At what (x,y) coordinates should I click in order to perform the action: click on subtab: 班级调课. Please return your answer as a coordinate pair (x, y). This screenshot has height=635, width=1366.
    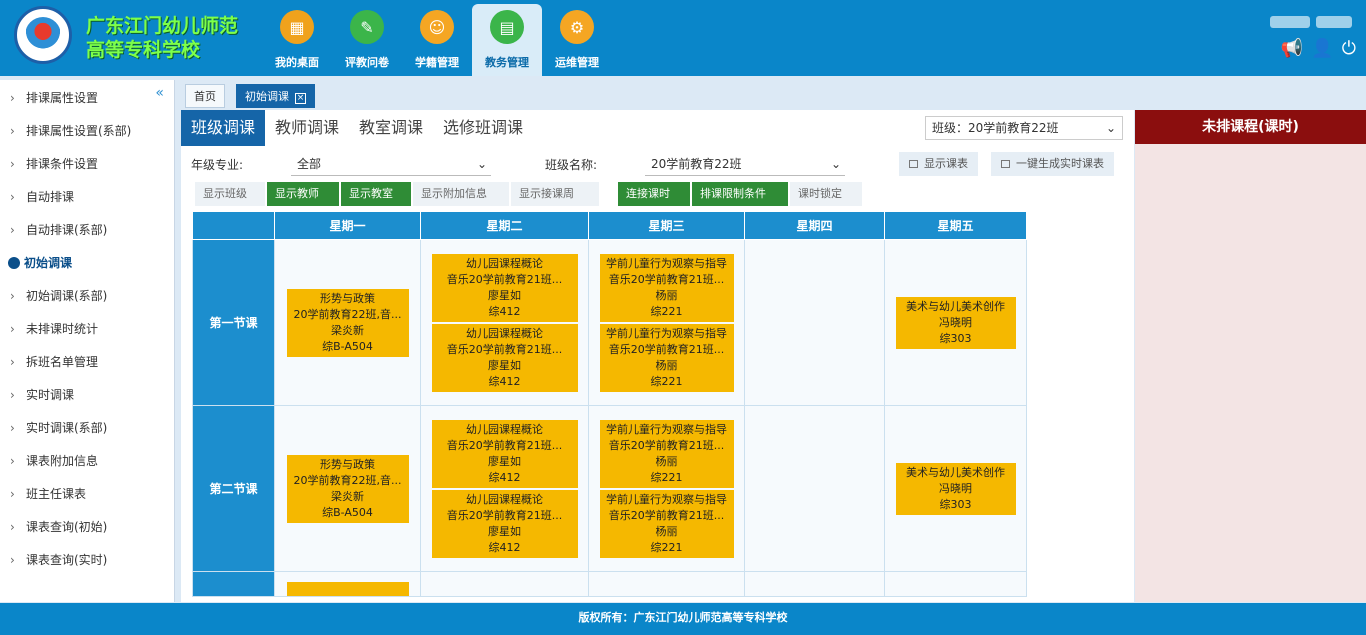
    Looking at the image, I should click on (223, 128).